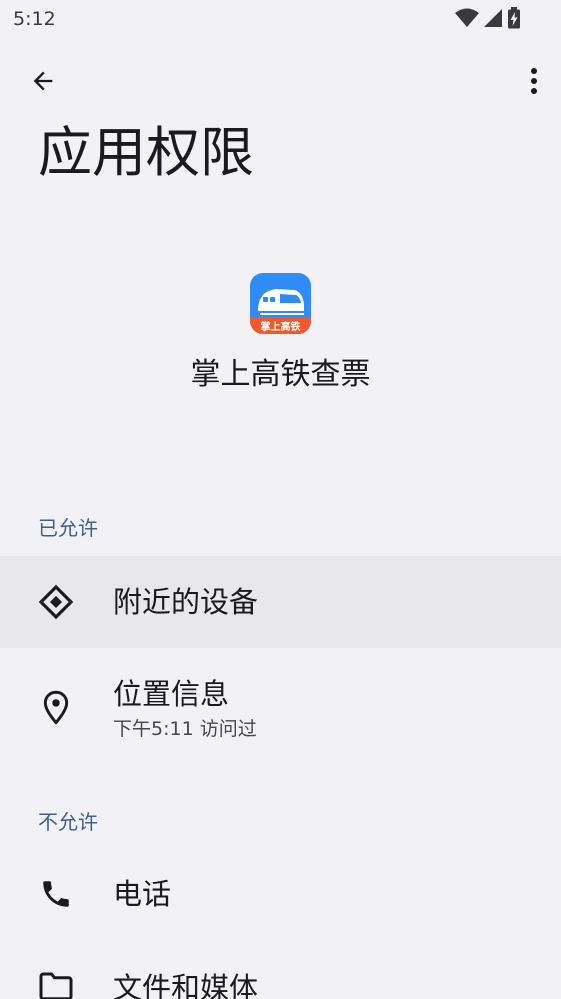 The image size is (561, 999). I want to click on permission-title: 位置信息, so click(171, 694).